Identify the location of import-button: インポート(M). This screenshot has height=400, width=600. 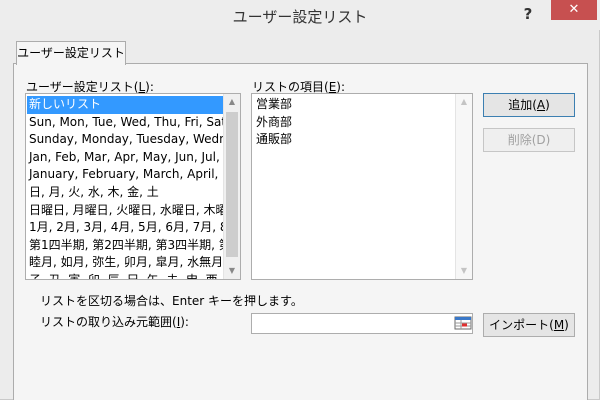
(529, 325).